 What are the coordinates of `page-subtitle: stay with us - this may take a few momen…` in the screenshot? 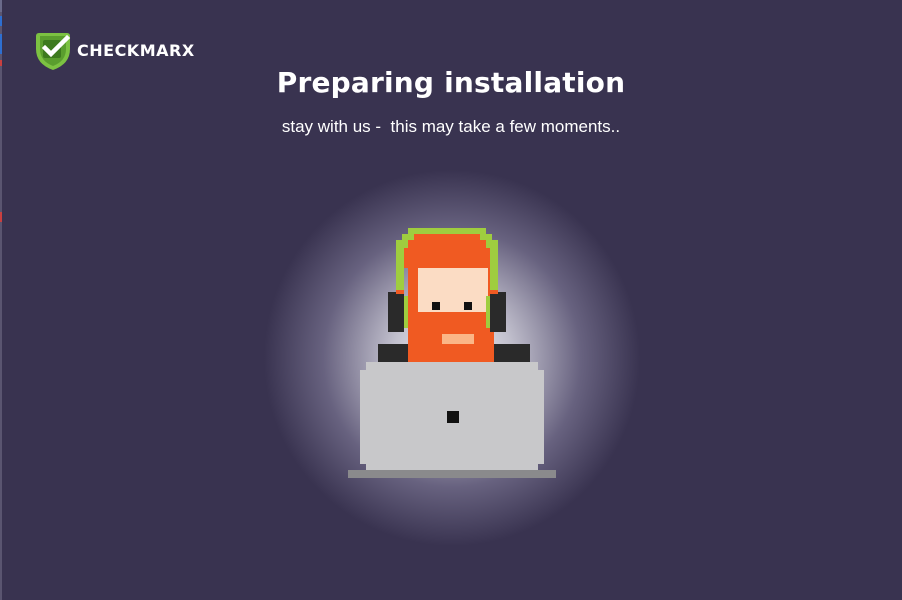 It's located at (451, 126).